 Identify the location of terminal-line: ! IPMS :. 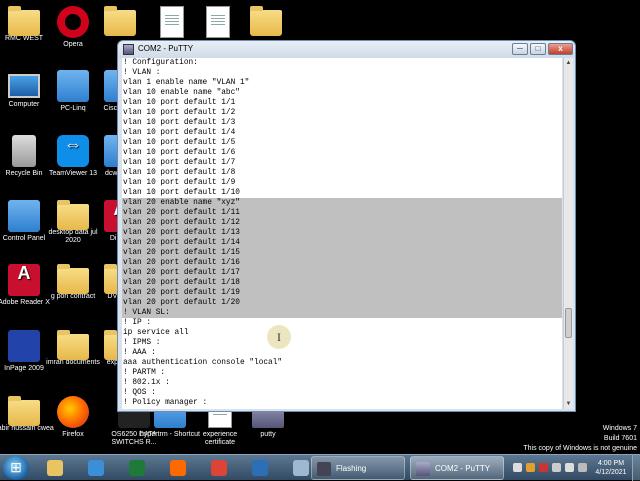
(142, 343).